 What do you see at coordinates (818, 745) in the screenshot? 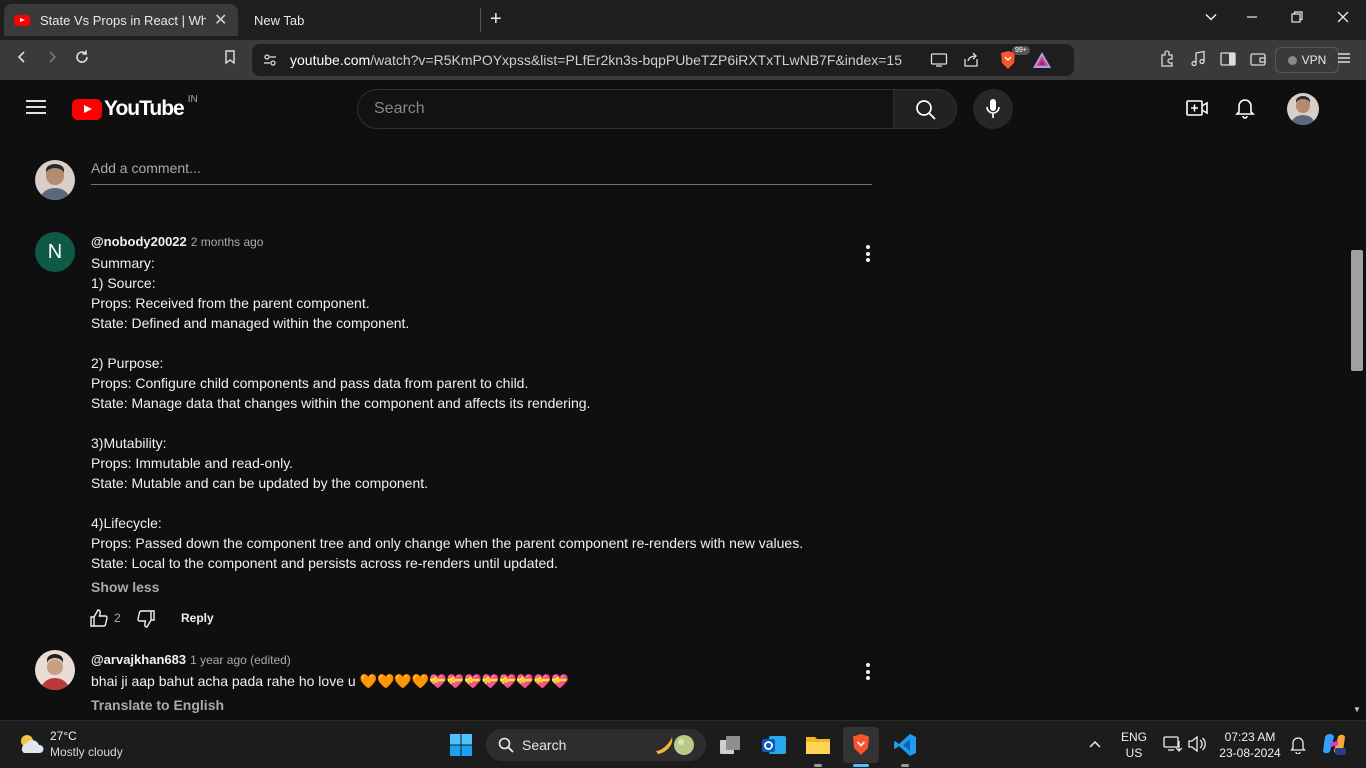
I see `file-explorer-icon` at bounding box center [818, 745].